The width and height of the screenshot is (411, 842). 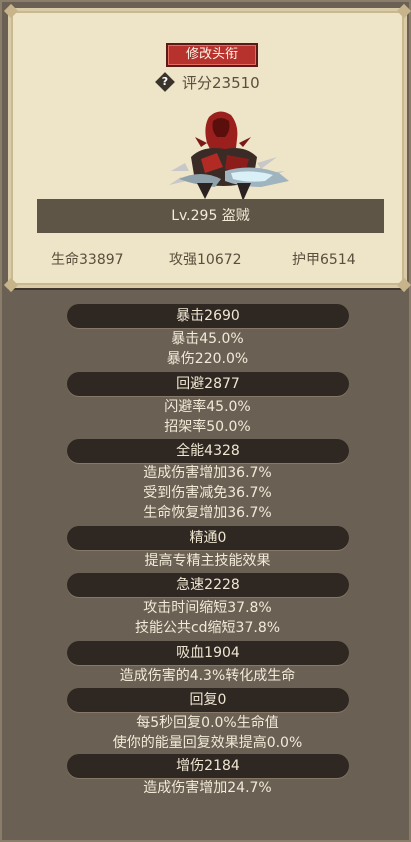 I want to click on score-value: 评分23510, so click(x=221, y=82).